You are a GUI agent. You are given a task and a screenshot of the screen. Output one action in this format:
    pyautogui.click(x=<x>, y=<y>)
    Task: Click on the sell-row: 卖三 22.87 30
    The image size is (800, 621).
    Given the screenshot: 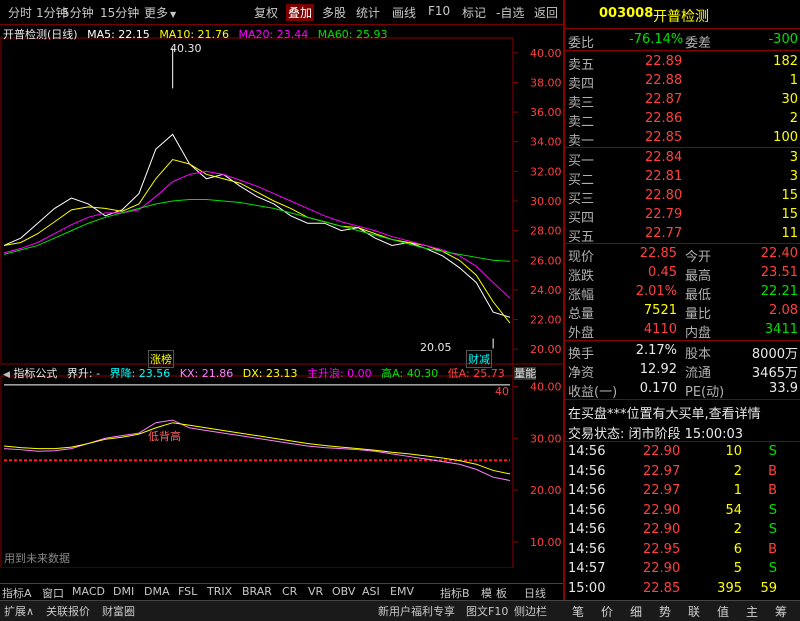 What is the action you would take?
    pyautogui.click(x=682, y=100)
    